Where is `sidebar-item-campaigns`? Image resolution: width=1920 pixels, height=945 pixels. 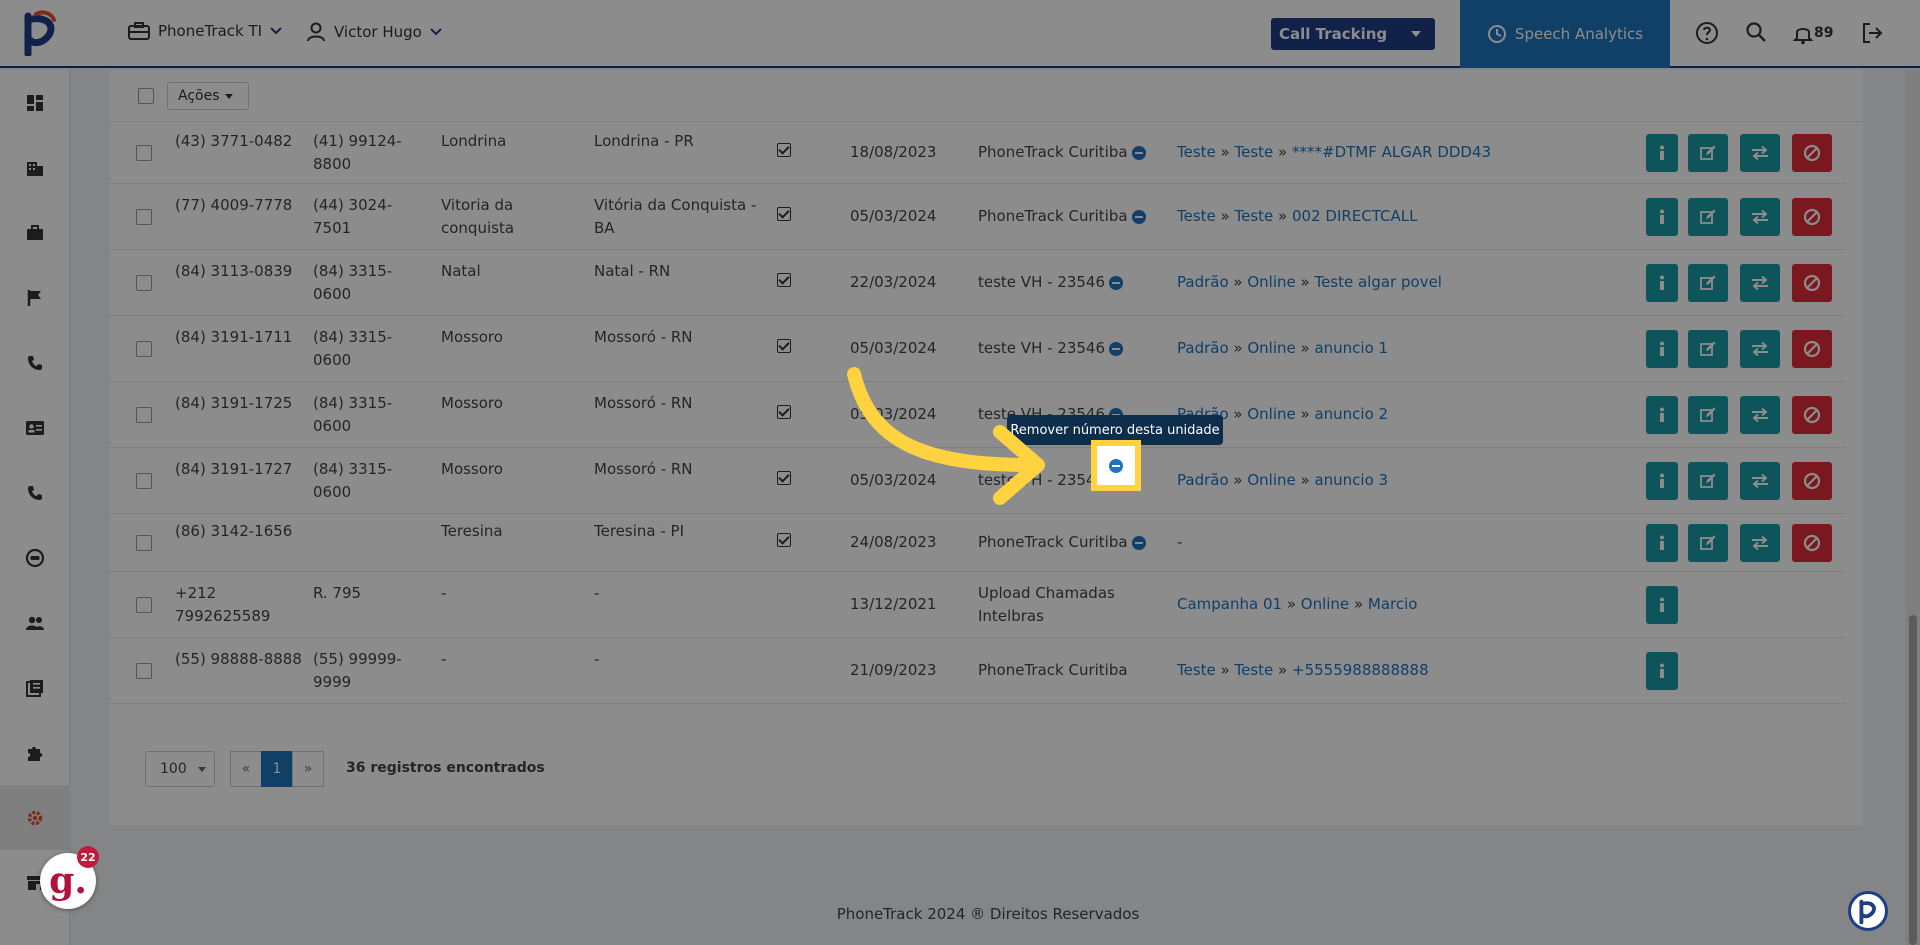
sidebar-item-campaigns is located at coordinates (35, 297).